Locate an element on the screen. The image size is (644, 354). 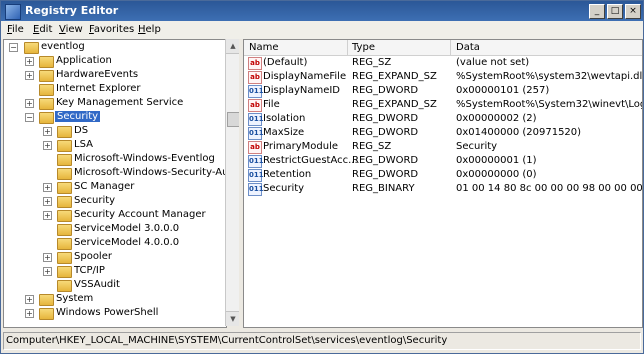
value-data: %SystemRoot%\System32\winevt\Logs\Se is located at coordinates (549, 104).